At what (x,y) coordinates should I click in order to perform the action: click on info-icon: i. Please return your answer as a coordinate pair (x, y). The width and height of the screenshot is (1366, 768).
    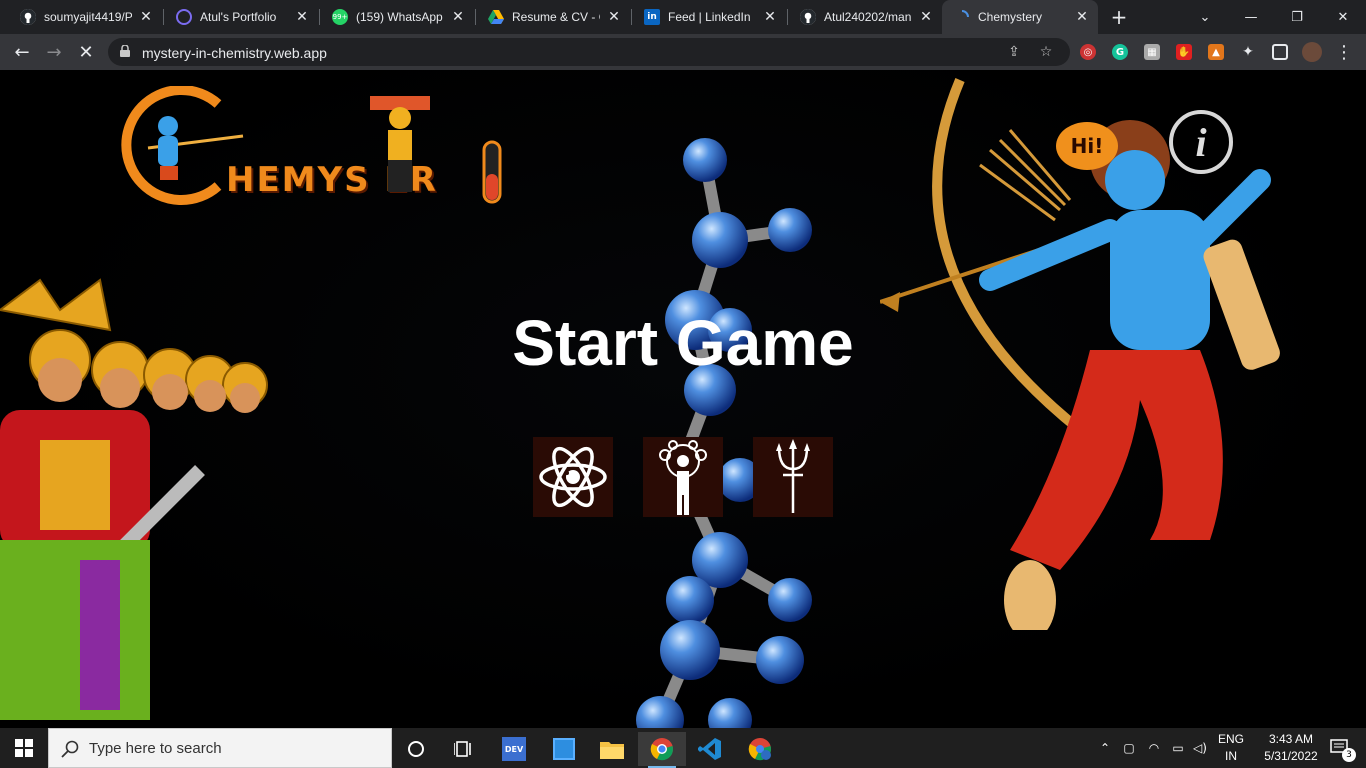
    Looking at the image, I should click on (1201, 142).